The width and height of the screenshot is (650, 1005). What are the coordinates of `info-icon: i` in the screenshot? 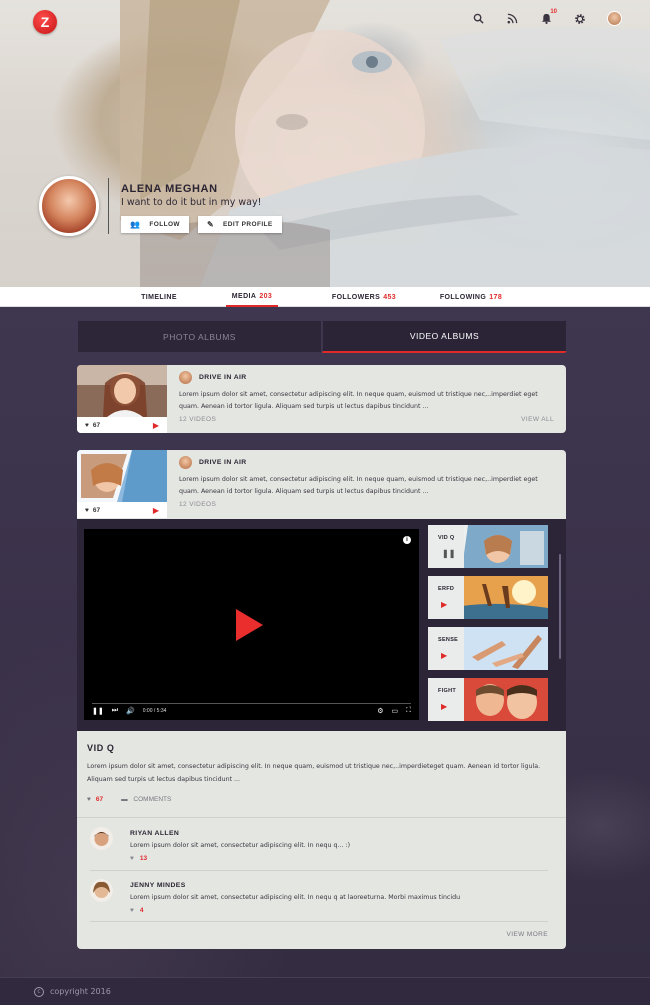 It's located at (407, 540).